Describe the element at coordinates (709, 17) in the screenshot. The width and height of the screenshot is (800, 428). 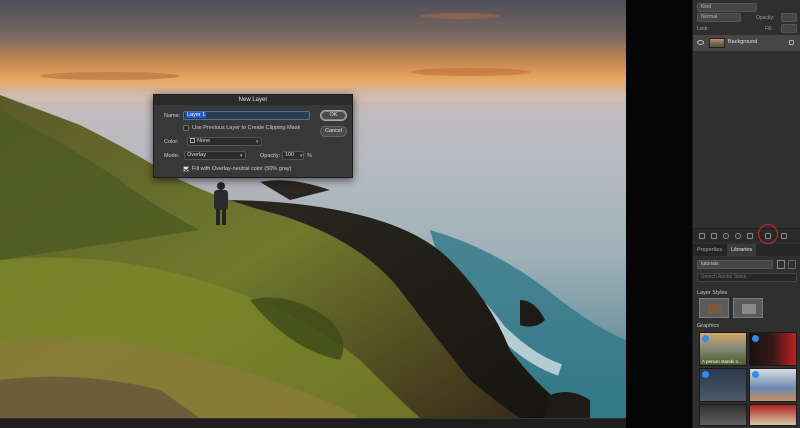
I see `blend-mode-value: Normal` at that location.